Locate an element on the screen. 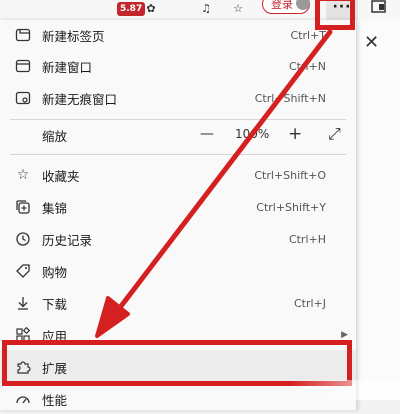 The image size is (400, 414). inprivate-icon is located at coordinates (23, 98).